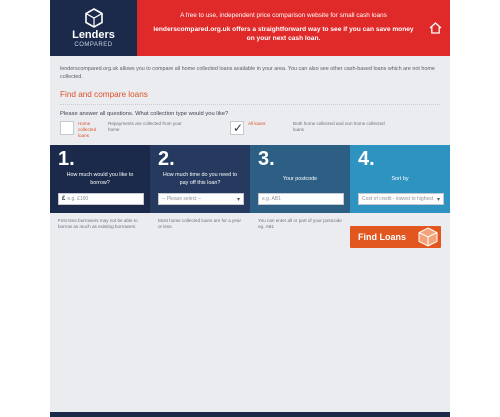 Image resolution: width=500 pixels, height=417 pixels. I want to click on home-icon, so click(435, 28).